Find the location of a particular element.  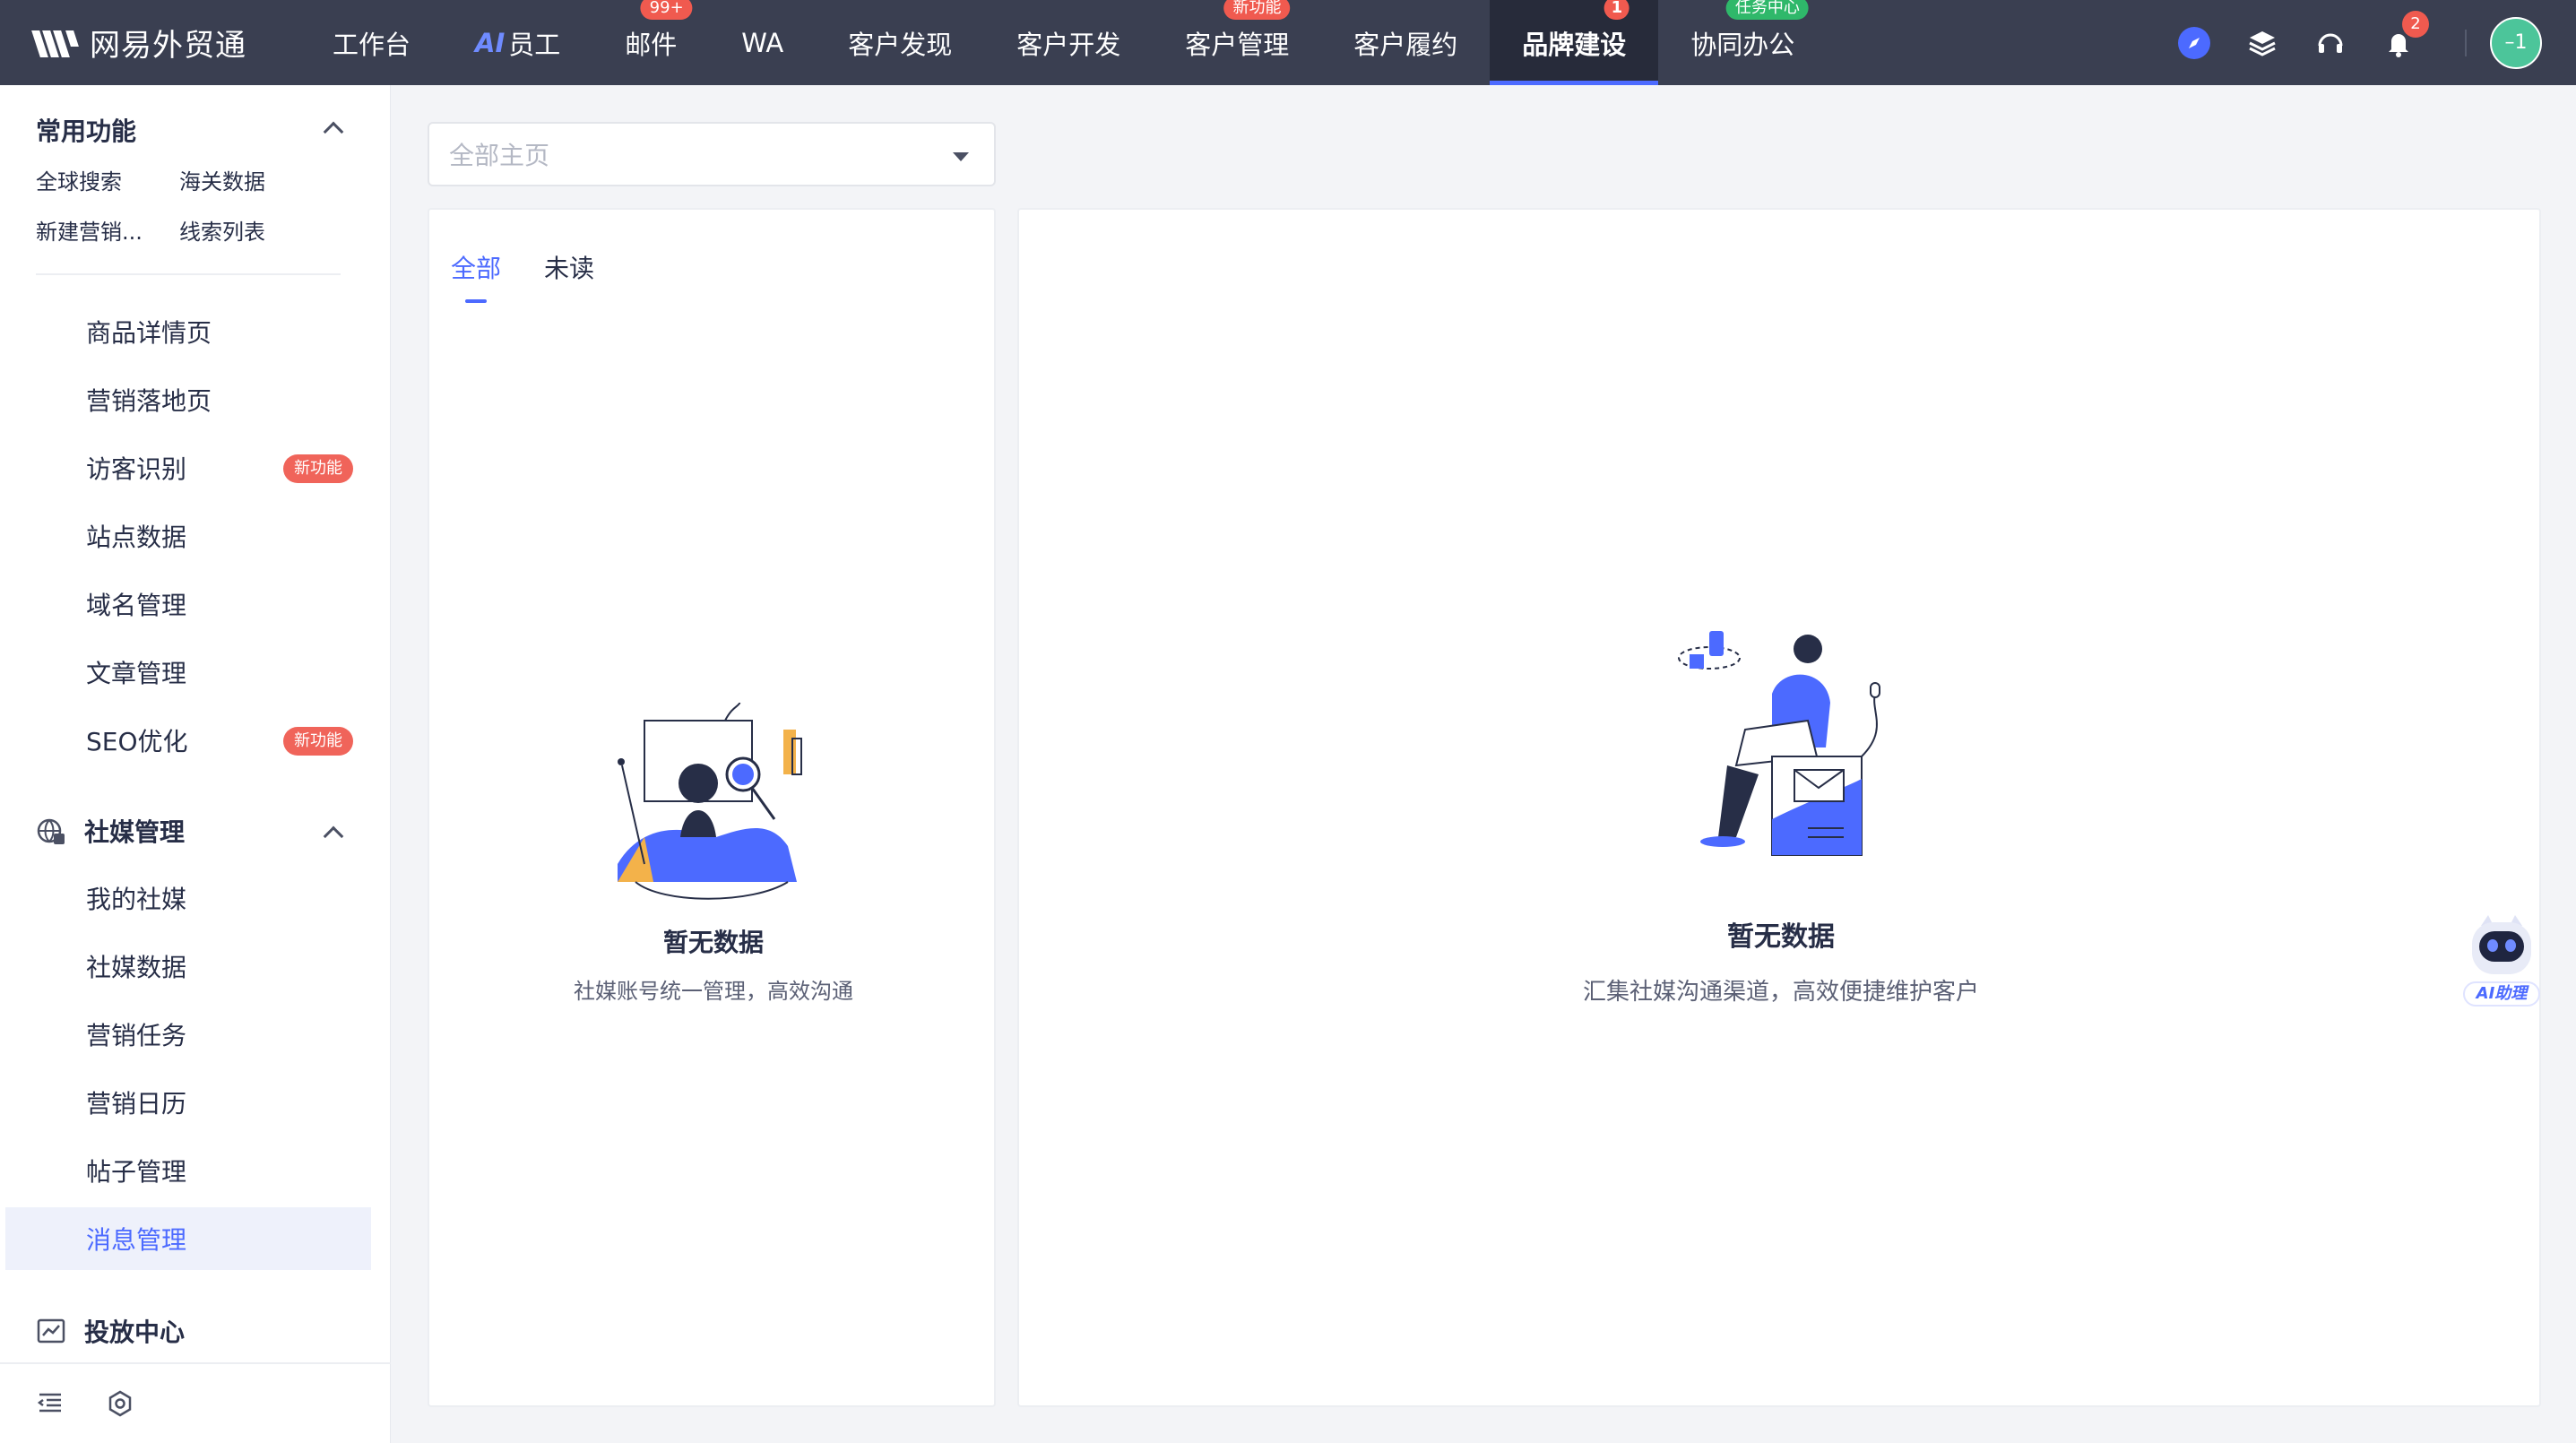

collapse-menu-icon is located at coordinates (50, 1403).